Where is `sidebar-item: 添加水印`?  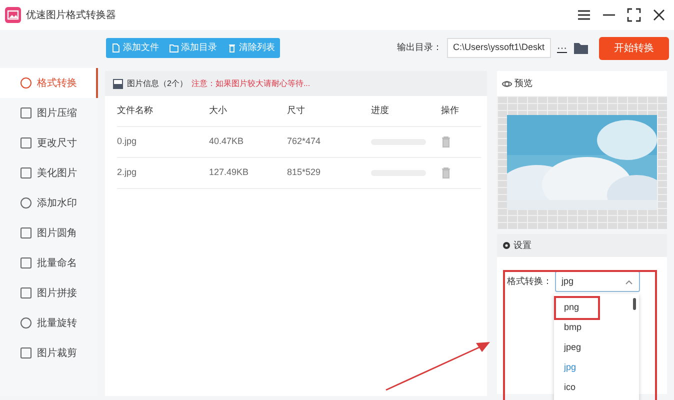
sidebar-item: 添加水印 is located at coordinates (49, 203).